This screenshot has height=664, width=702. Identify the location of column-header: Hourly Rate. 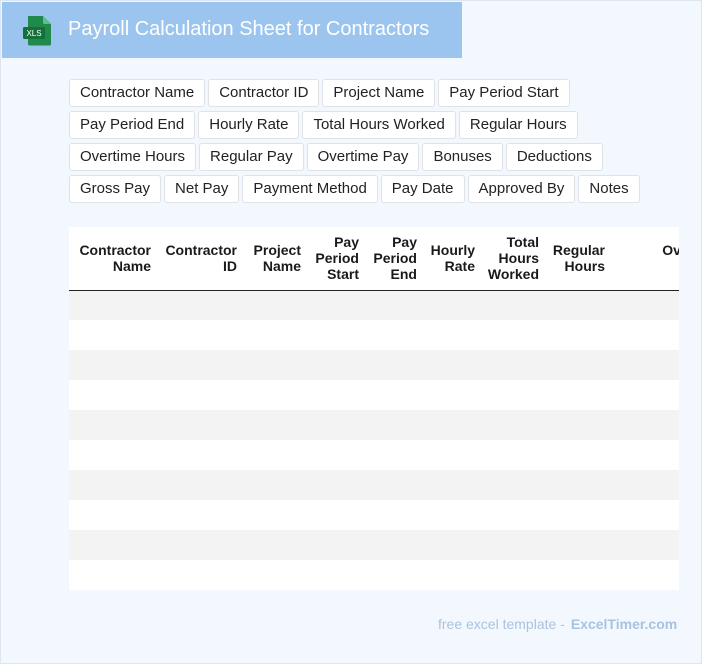
(452, 259).